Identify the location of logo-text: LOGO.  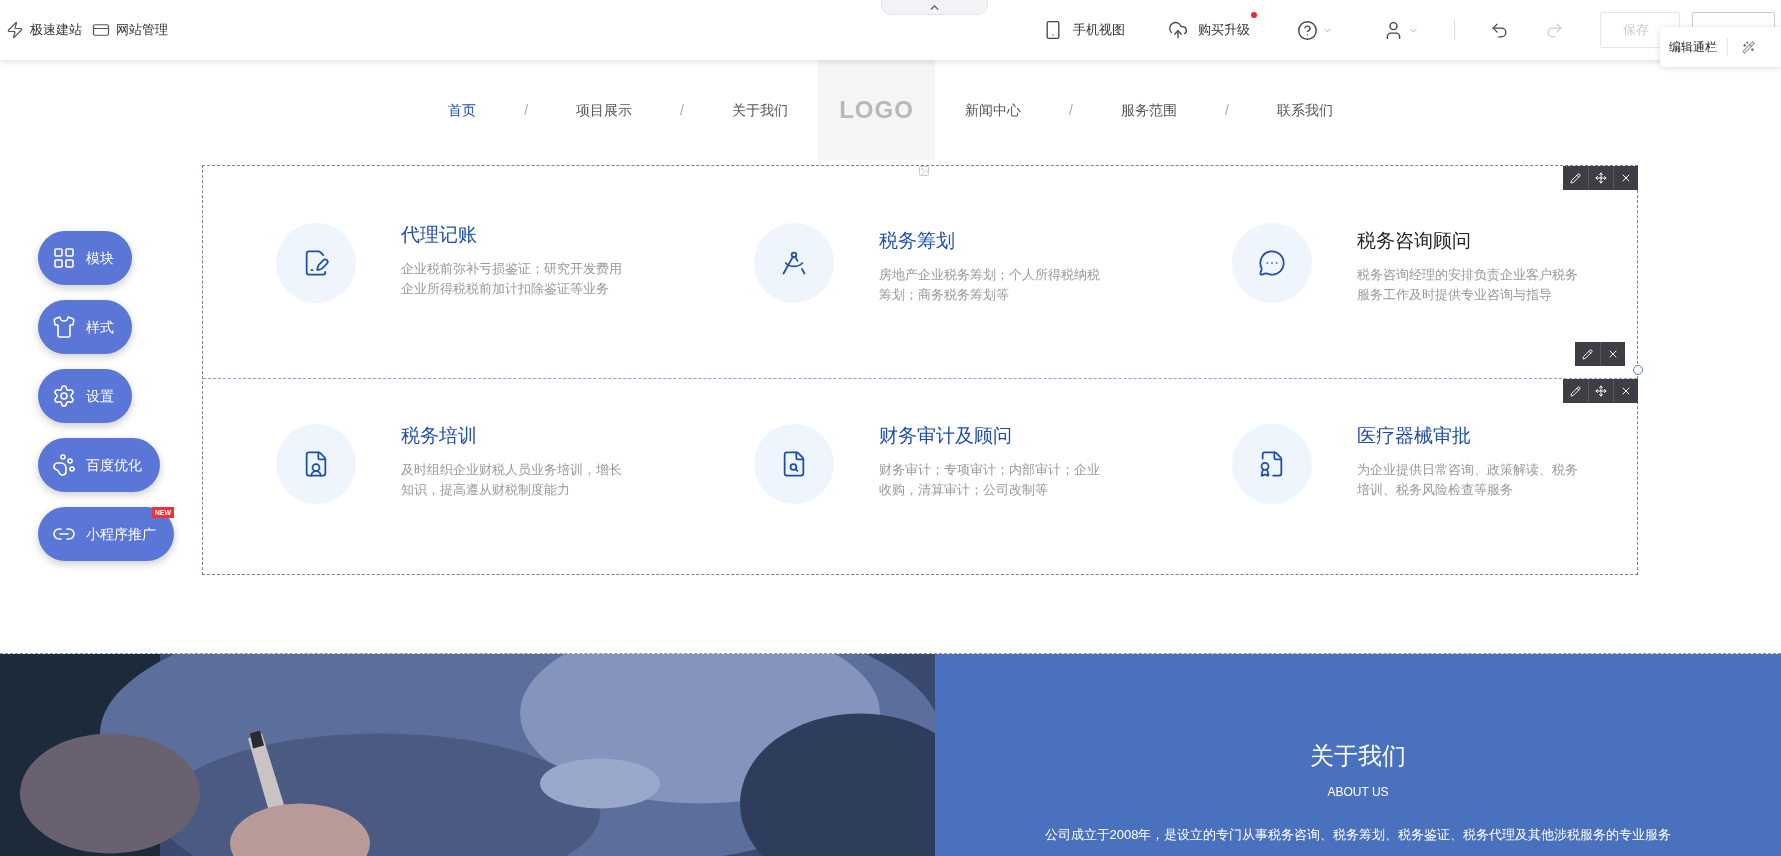
(876, 110).